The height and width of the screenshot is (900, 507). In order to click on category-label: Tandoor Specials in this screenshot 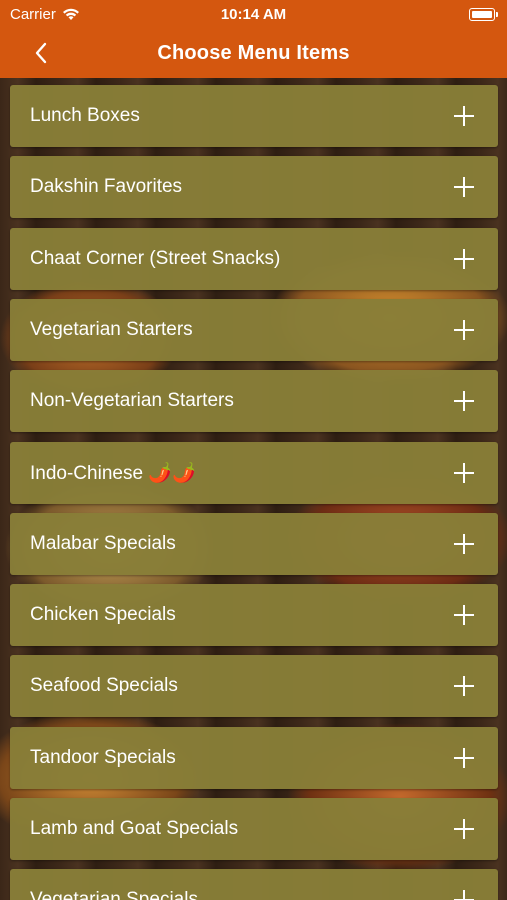, I will do `click(103, 757)`.